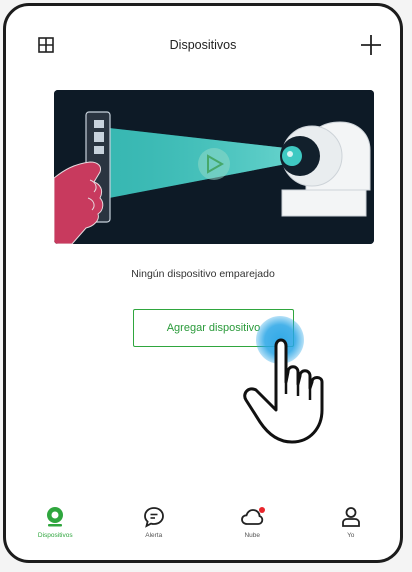 Image resolution: width=412 pixels, height=572 pixels. Describe the element at coordinates (203, 528) in the screenshot. I see `bottom-nav: Dispositivos Alerta Nube Yo` at that location.